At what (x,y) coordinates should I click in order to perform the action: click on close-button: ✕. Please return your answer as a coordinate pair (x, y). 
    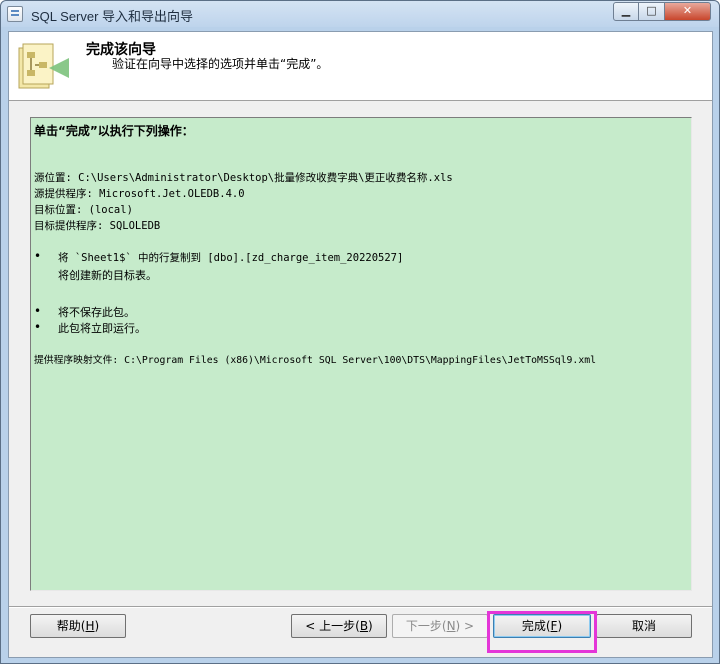
    Looking at the image, I should click on (688, 11).